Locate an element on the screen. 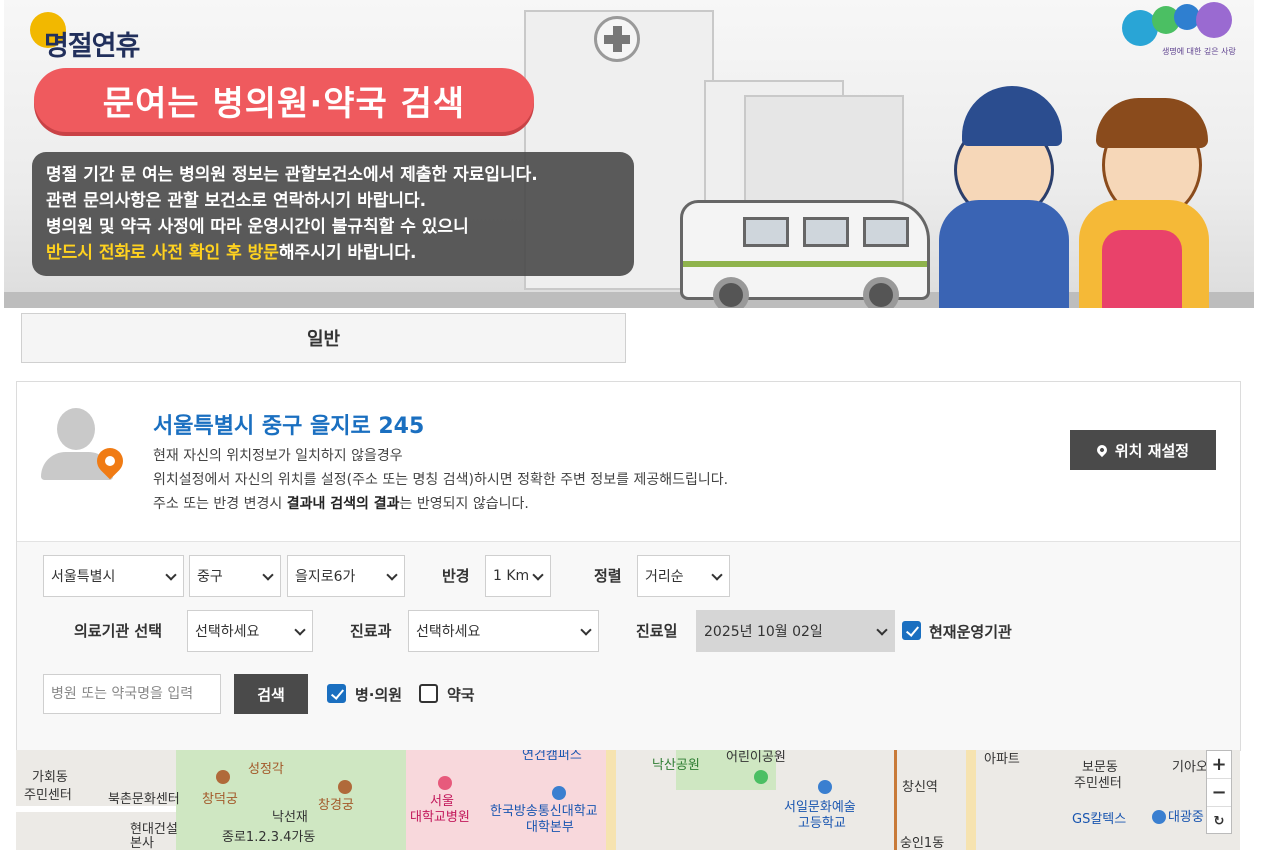 The image size is (1280, 850). institution-select: 선택하세요 is located at coordinates (250, 631).